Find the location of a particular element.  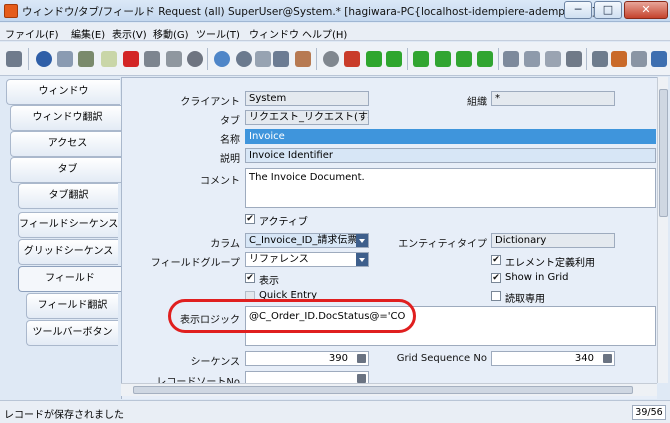

horizontal-scroll-thumb is located at coordinates (383, 390).